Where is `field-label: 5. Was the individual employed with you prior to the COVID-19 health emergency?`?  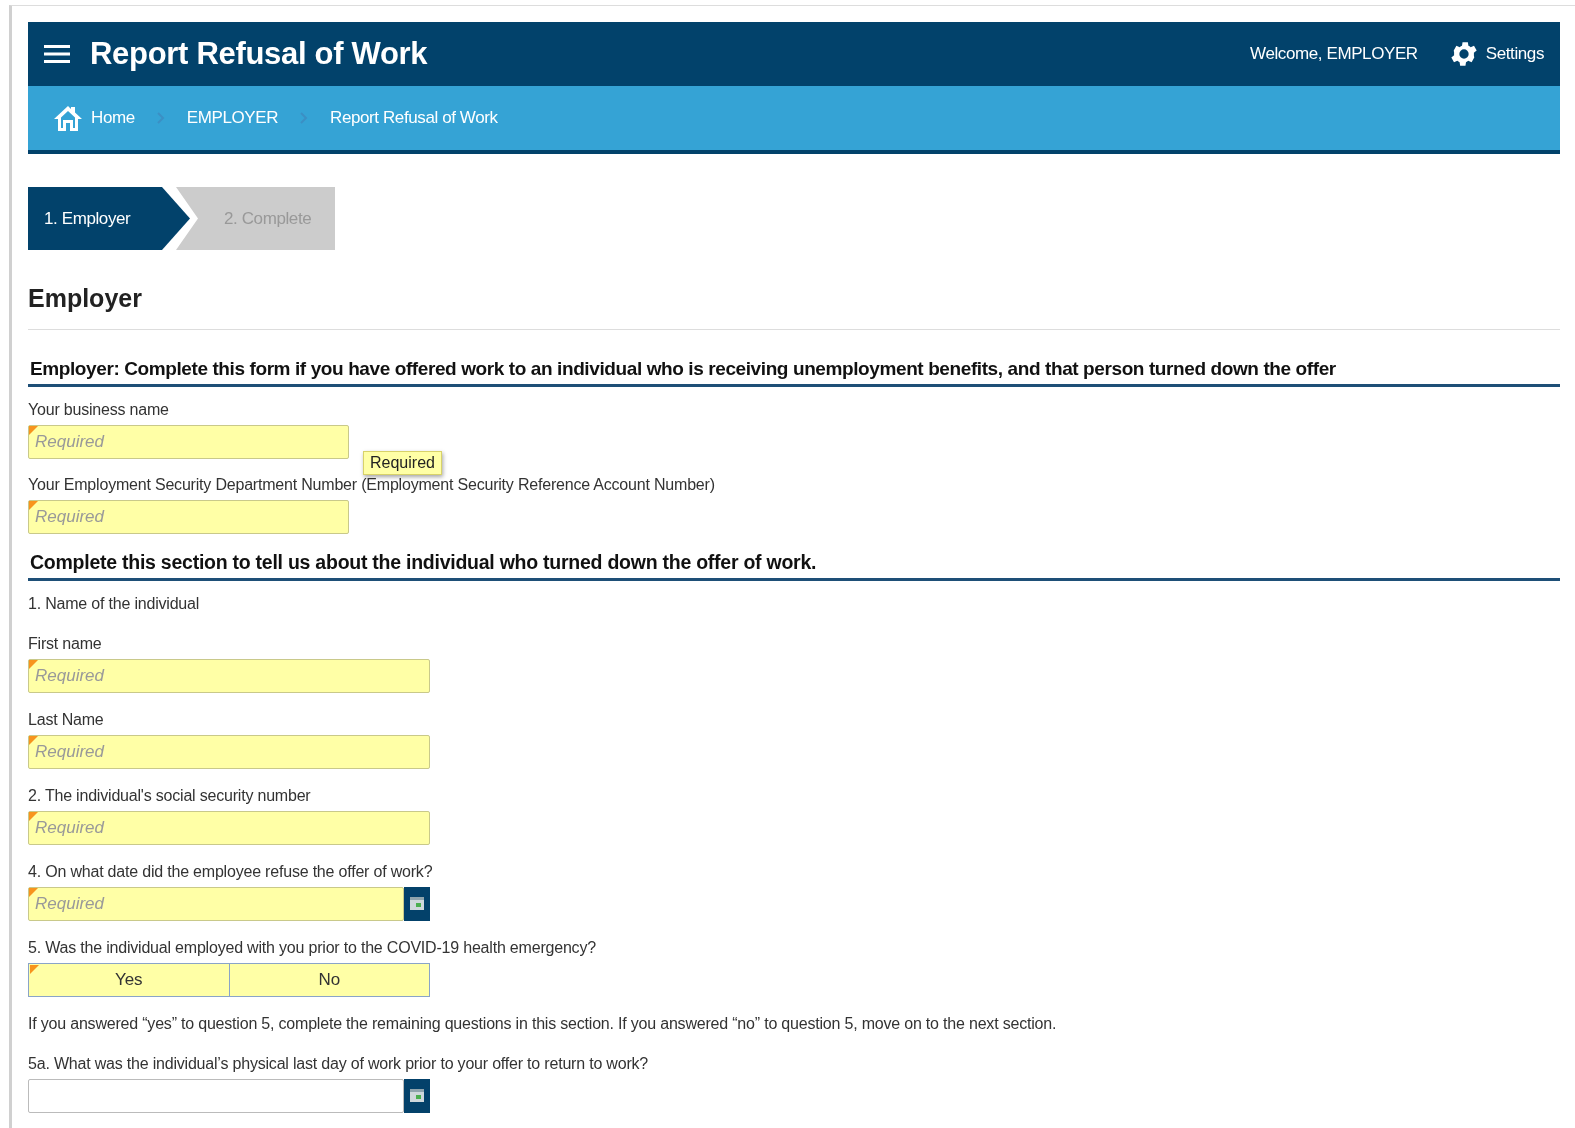 field-label: 5. Was the individual employed with you prior to the COVID-19 health emergency? is located at coordinates (312, 948).